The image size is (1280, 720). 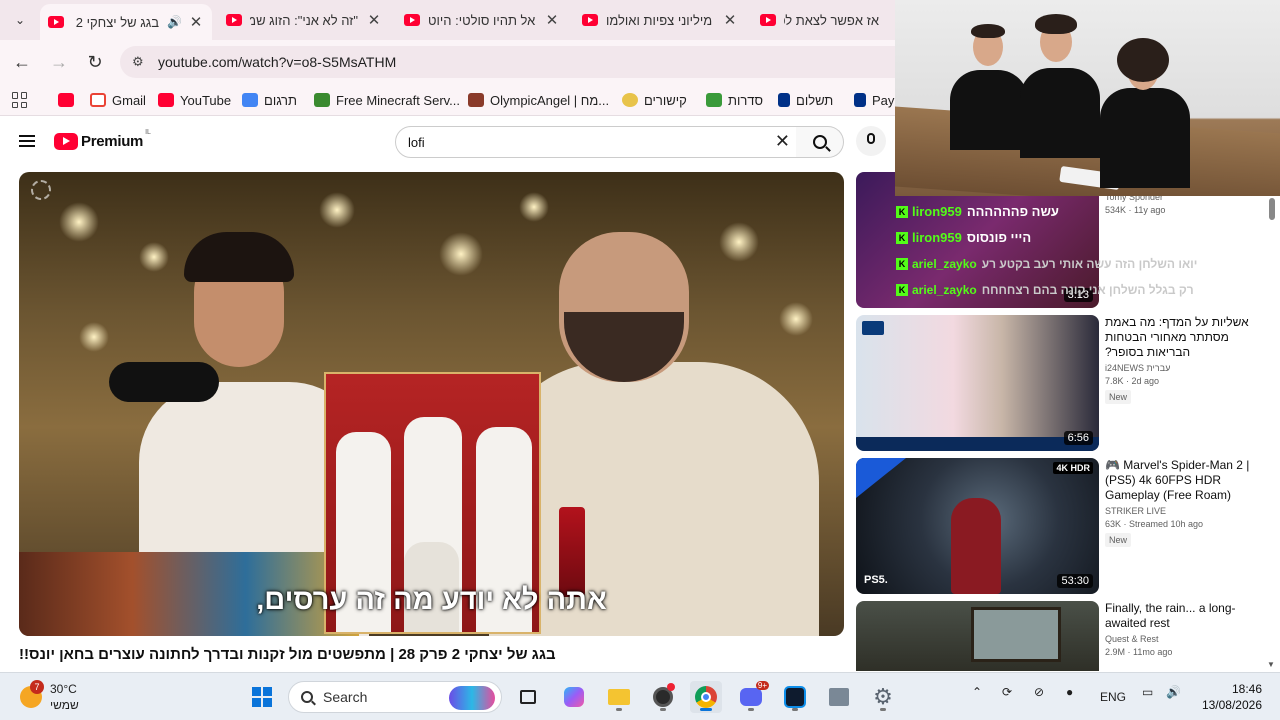 What do you see at coordinates (977, 692) in the screenshot?
I see `chevron-up-icon: ⌃` at bounding box center [977, 692].